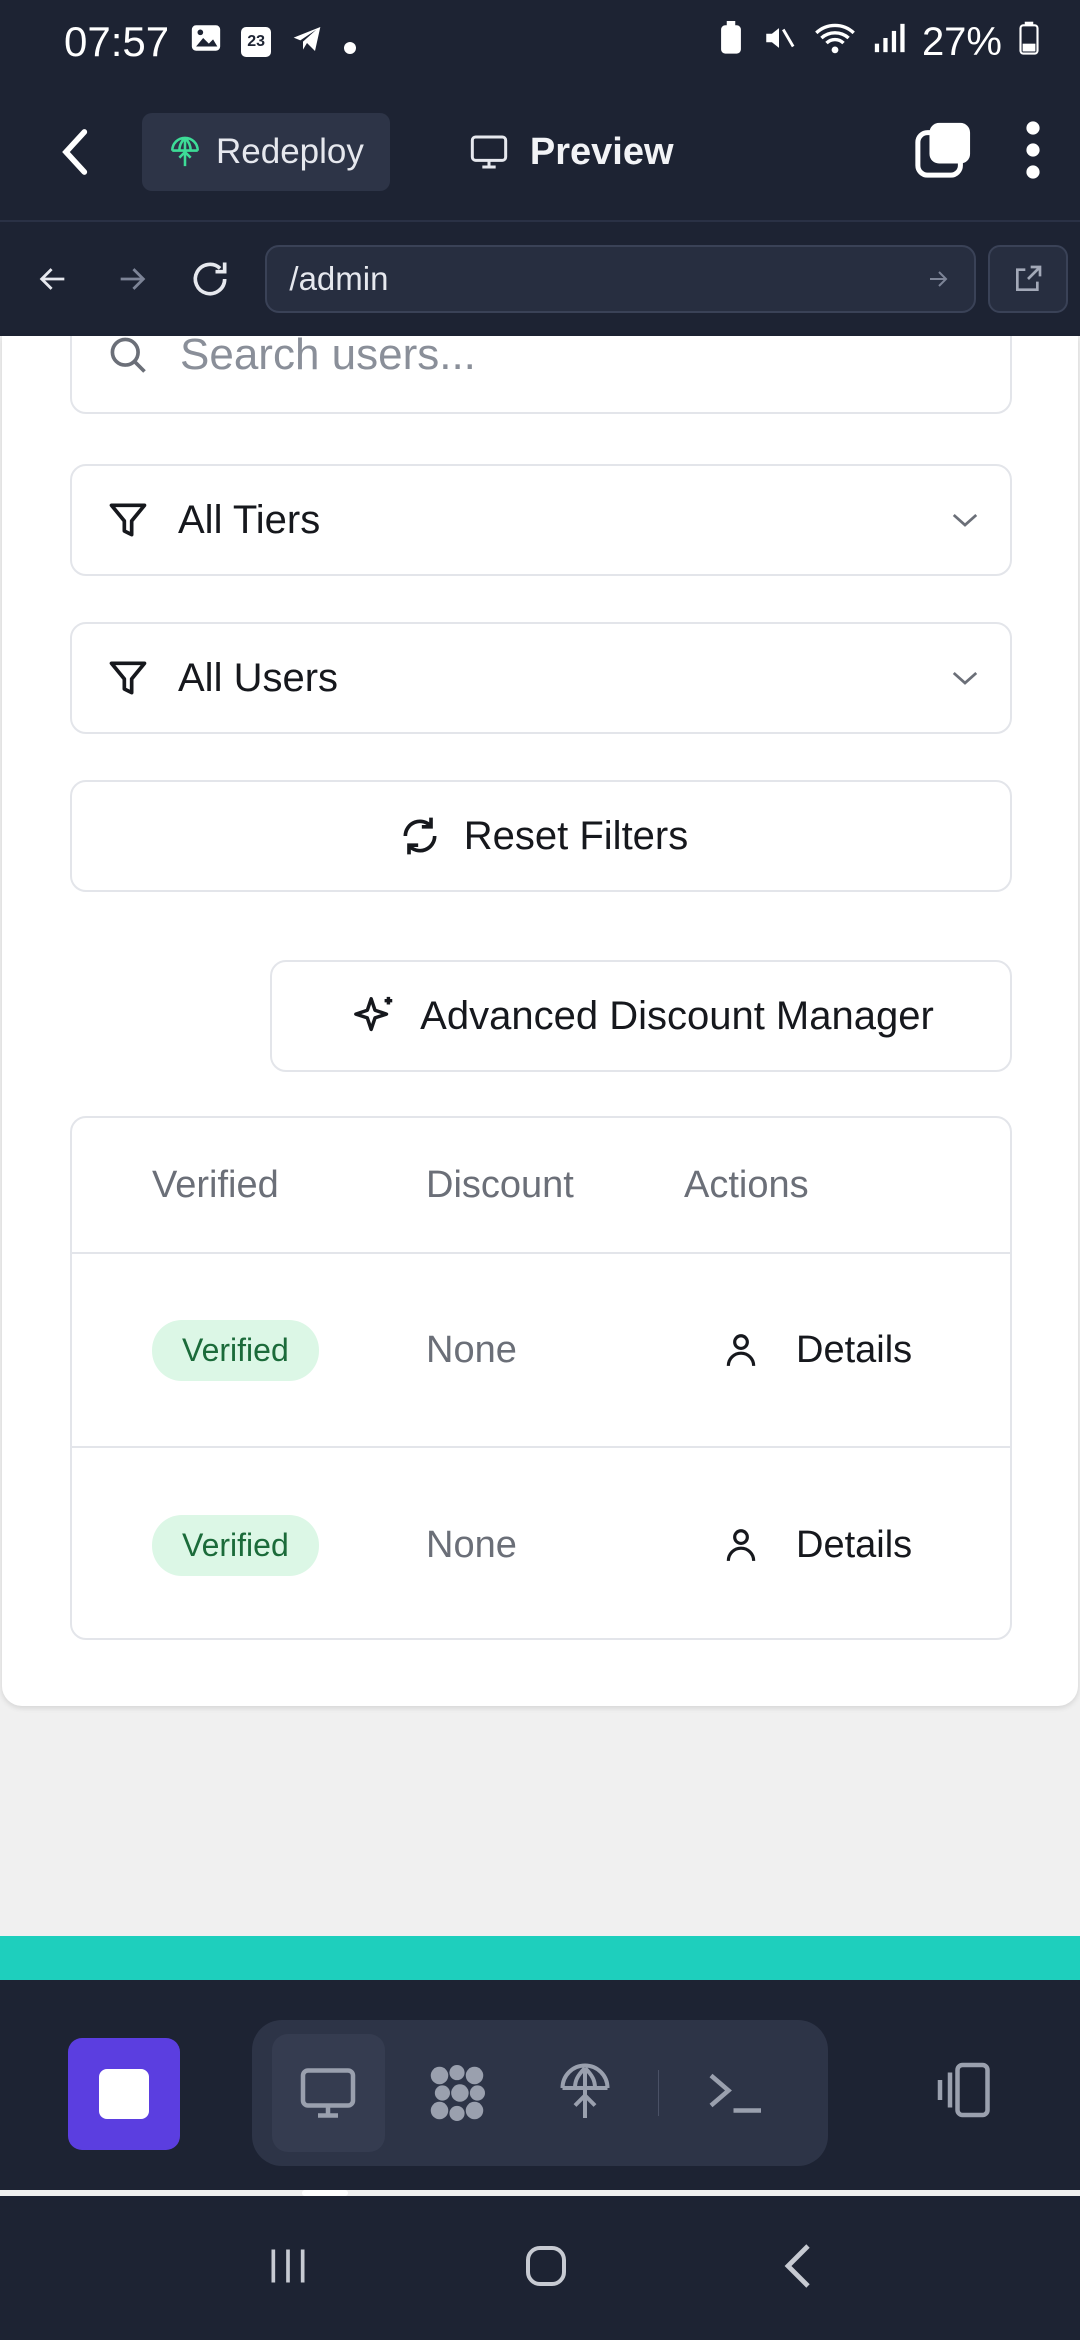 This screenshot has width=1080, height=2340. I want to click on url-input: /admin, so click(620, 279).